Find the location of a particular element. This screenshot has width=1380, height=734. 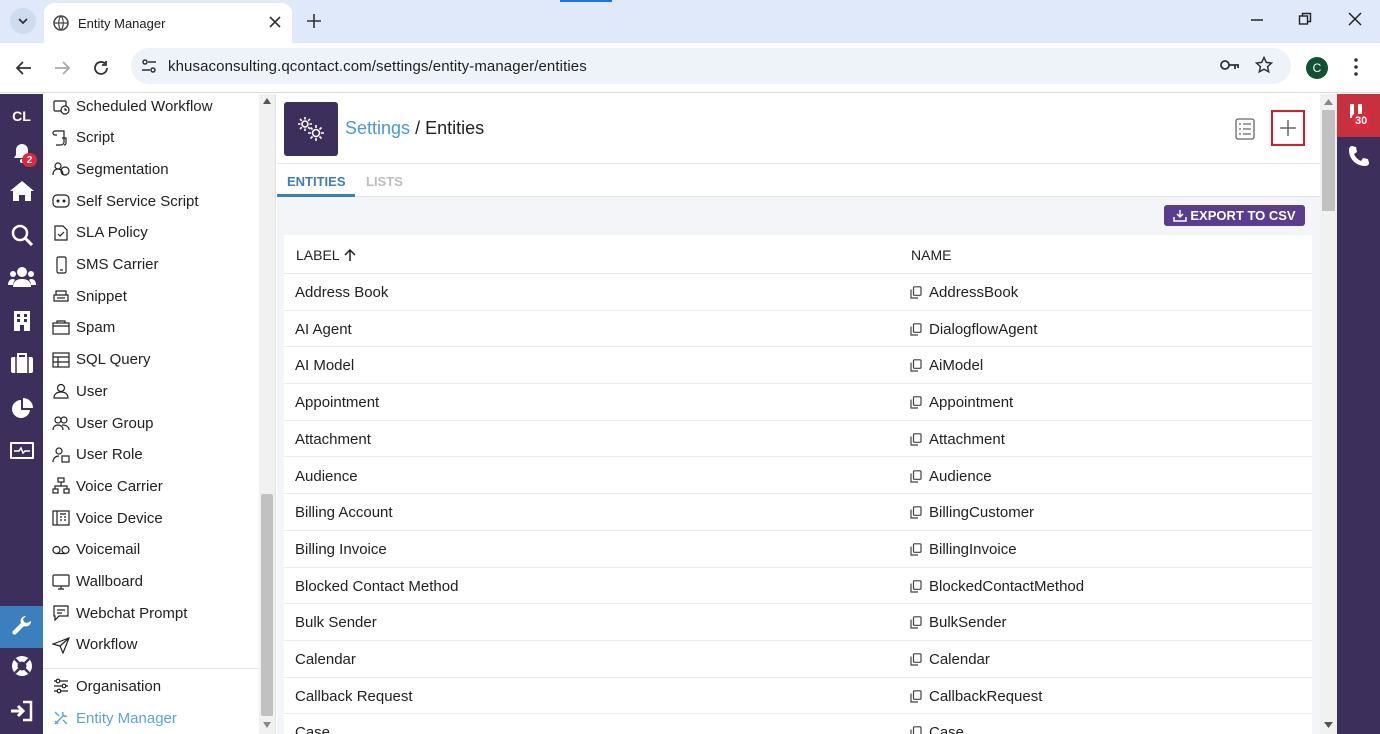

logout-button is located at coordinates (21, 711).